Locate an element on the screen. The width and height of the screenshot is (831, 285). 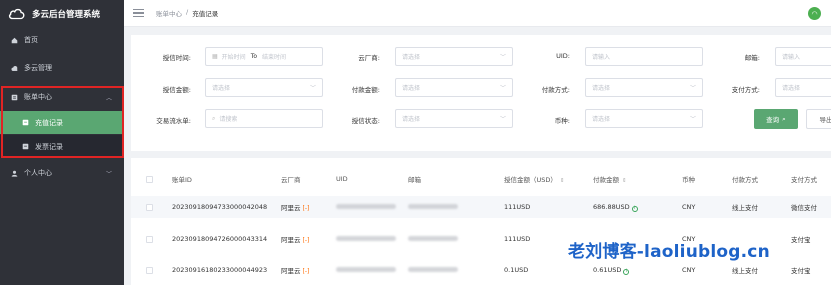
credit-time-range: ▦ 开始时间 To 结束时间 is located at coordinates (264, 56).